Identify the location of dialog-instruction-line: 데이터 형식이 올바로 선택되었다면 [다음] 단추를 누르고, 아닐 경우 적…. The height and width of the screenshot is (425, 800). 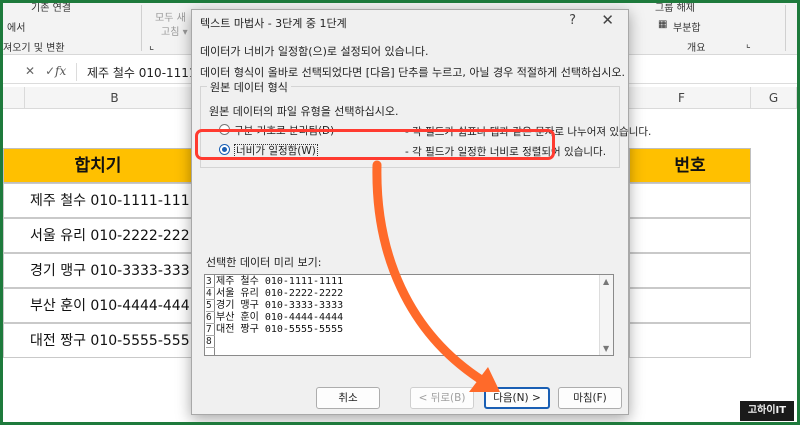
(412, 72).